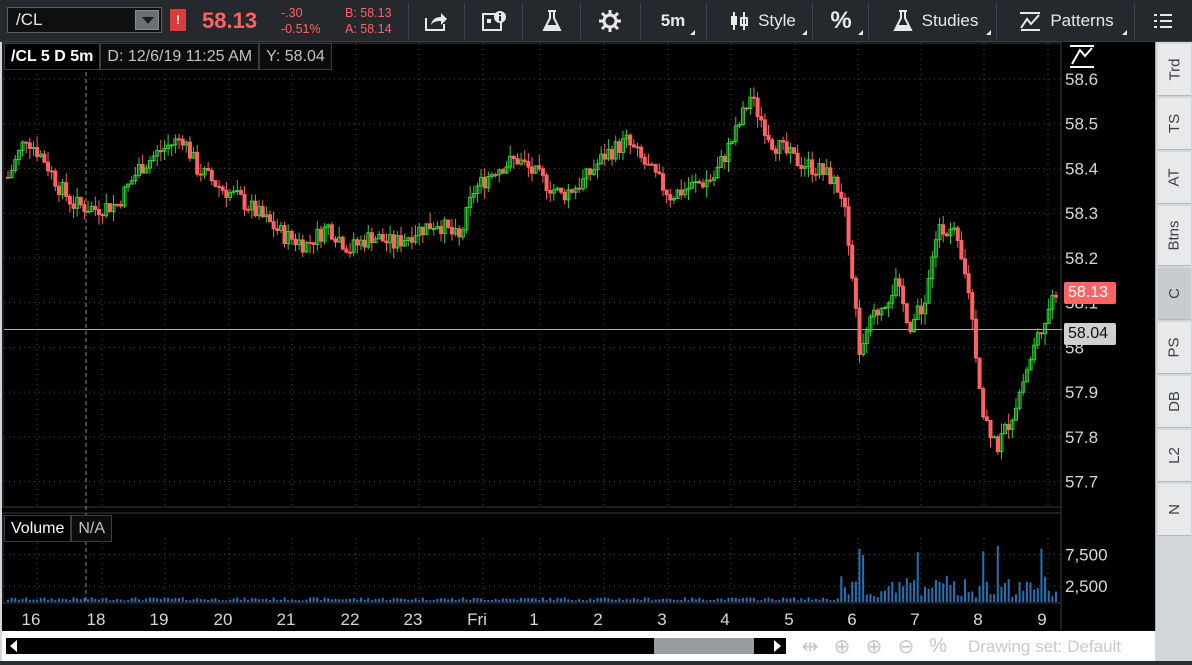 Image resolution: width=1192 pixels, height=665 pixels. Describe the element at coordinates (906, 646) in the screenshot. I see `zoom-out-icon: ⊖` at that location.